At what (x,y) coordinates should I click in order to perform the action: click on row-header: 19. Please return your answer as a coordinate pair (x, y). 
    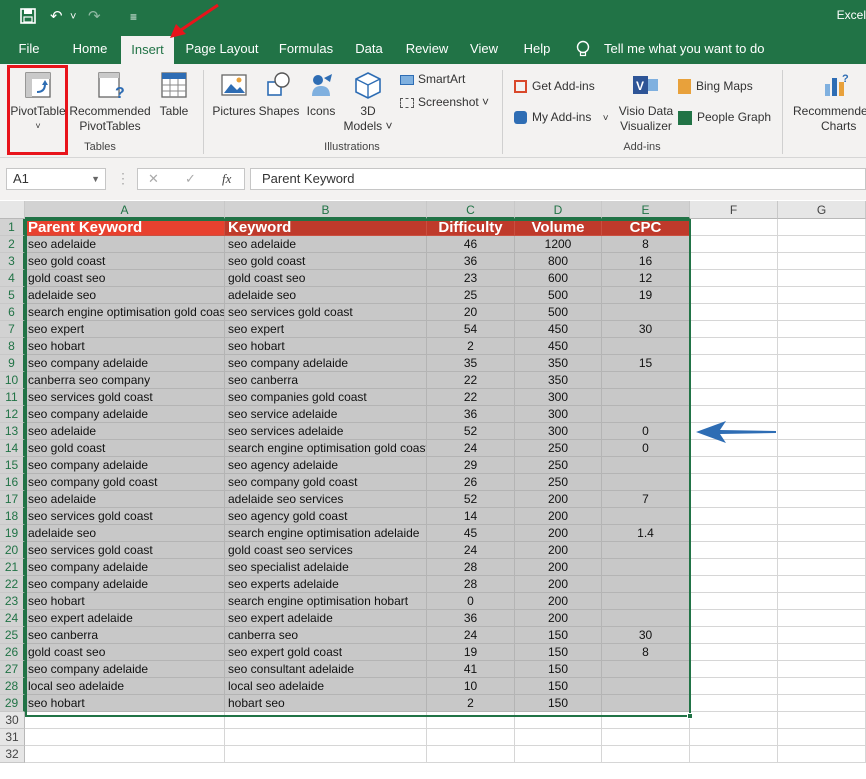
    Looking at the image, I should click on (12, 533).